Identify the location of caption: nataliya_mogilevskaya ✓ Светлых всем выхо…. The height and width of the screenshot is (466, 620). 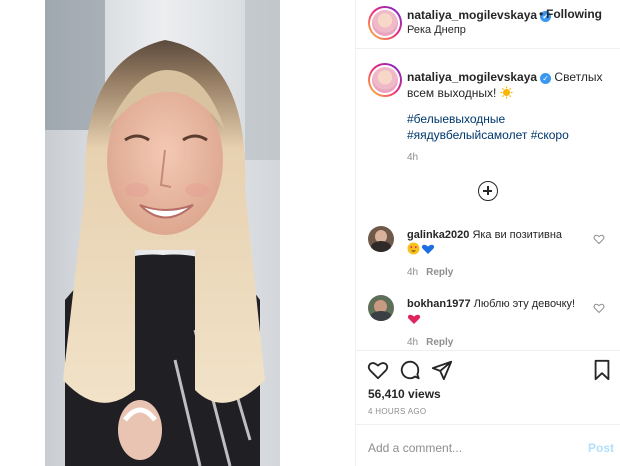
(507, 85).